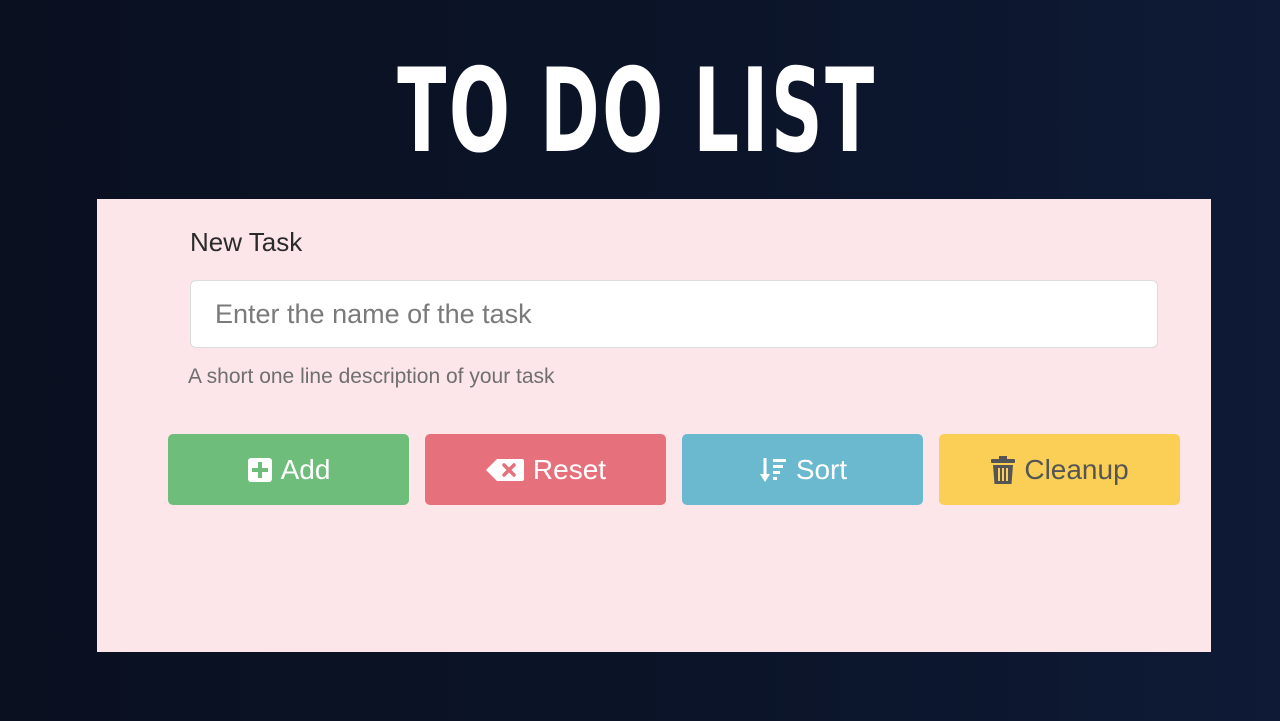 This screenshot has width=1280, height=721. Describe the element at coordinates (505, 470) in the screenshot. I see `backspace-icon` at that location.